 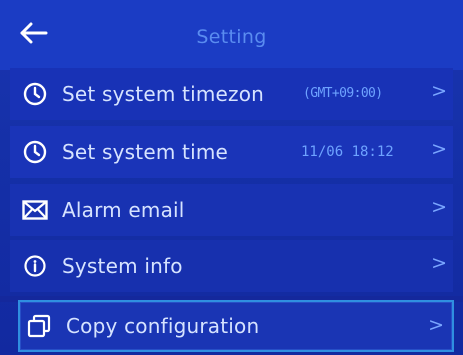 I want to click on info-icon, so click(x=35, y=266).